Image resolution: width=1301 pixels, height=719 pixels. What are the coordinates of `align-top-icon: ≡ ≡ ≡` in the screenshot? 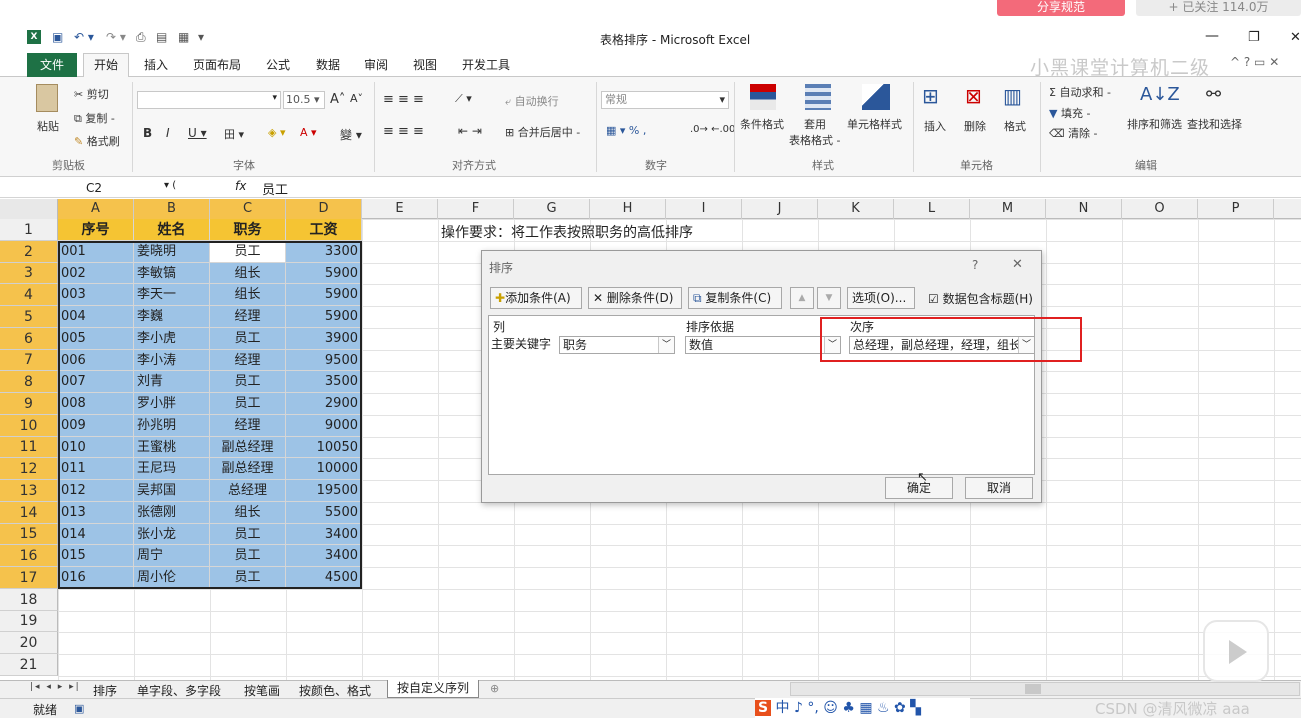 It's located at (403, 99).